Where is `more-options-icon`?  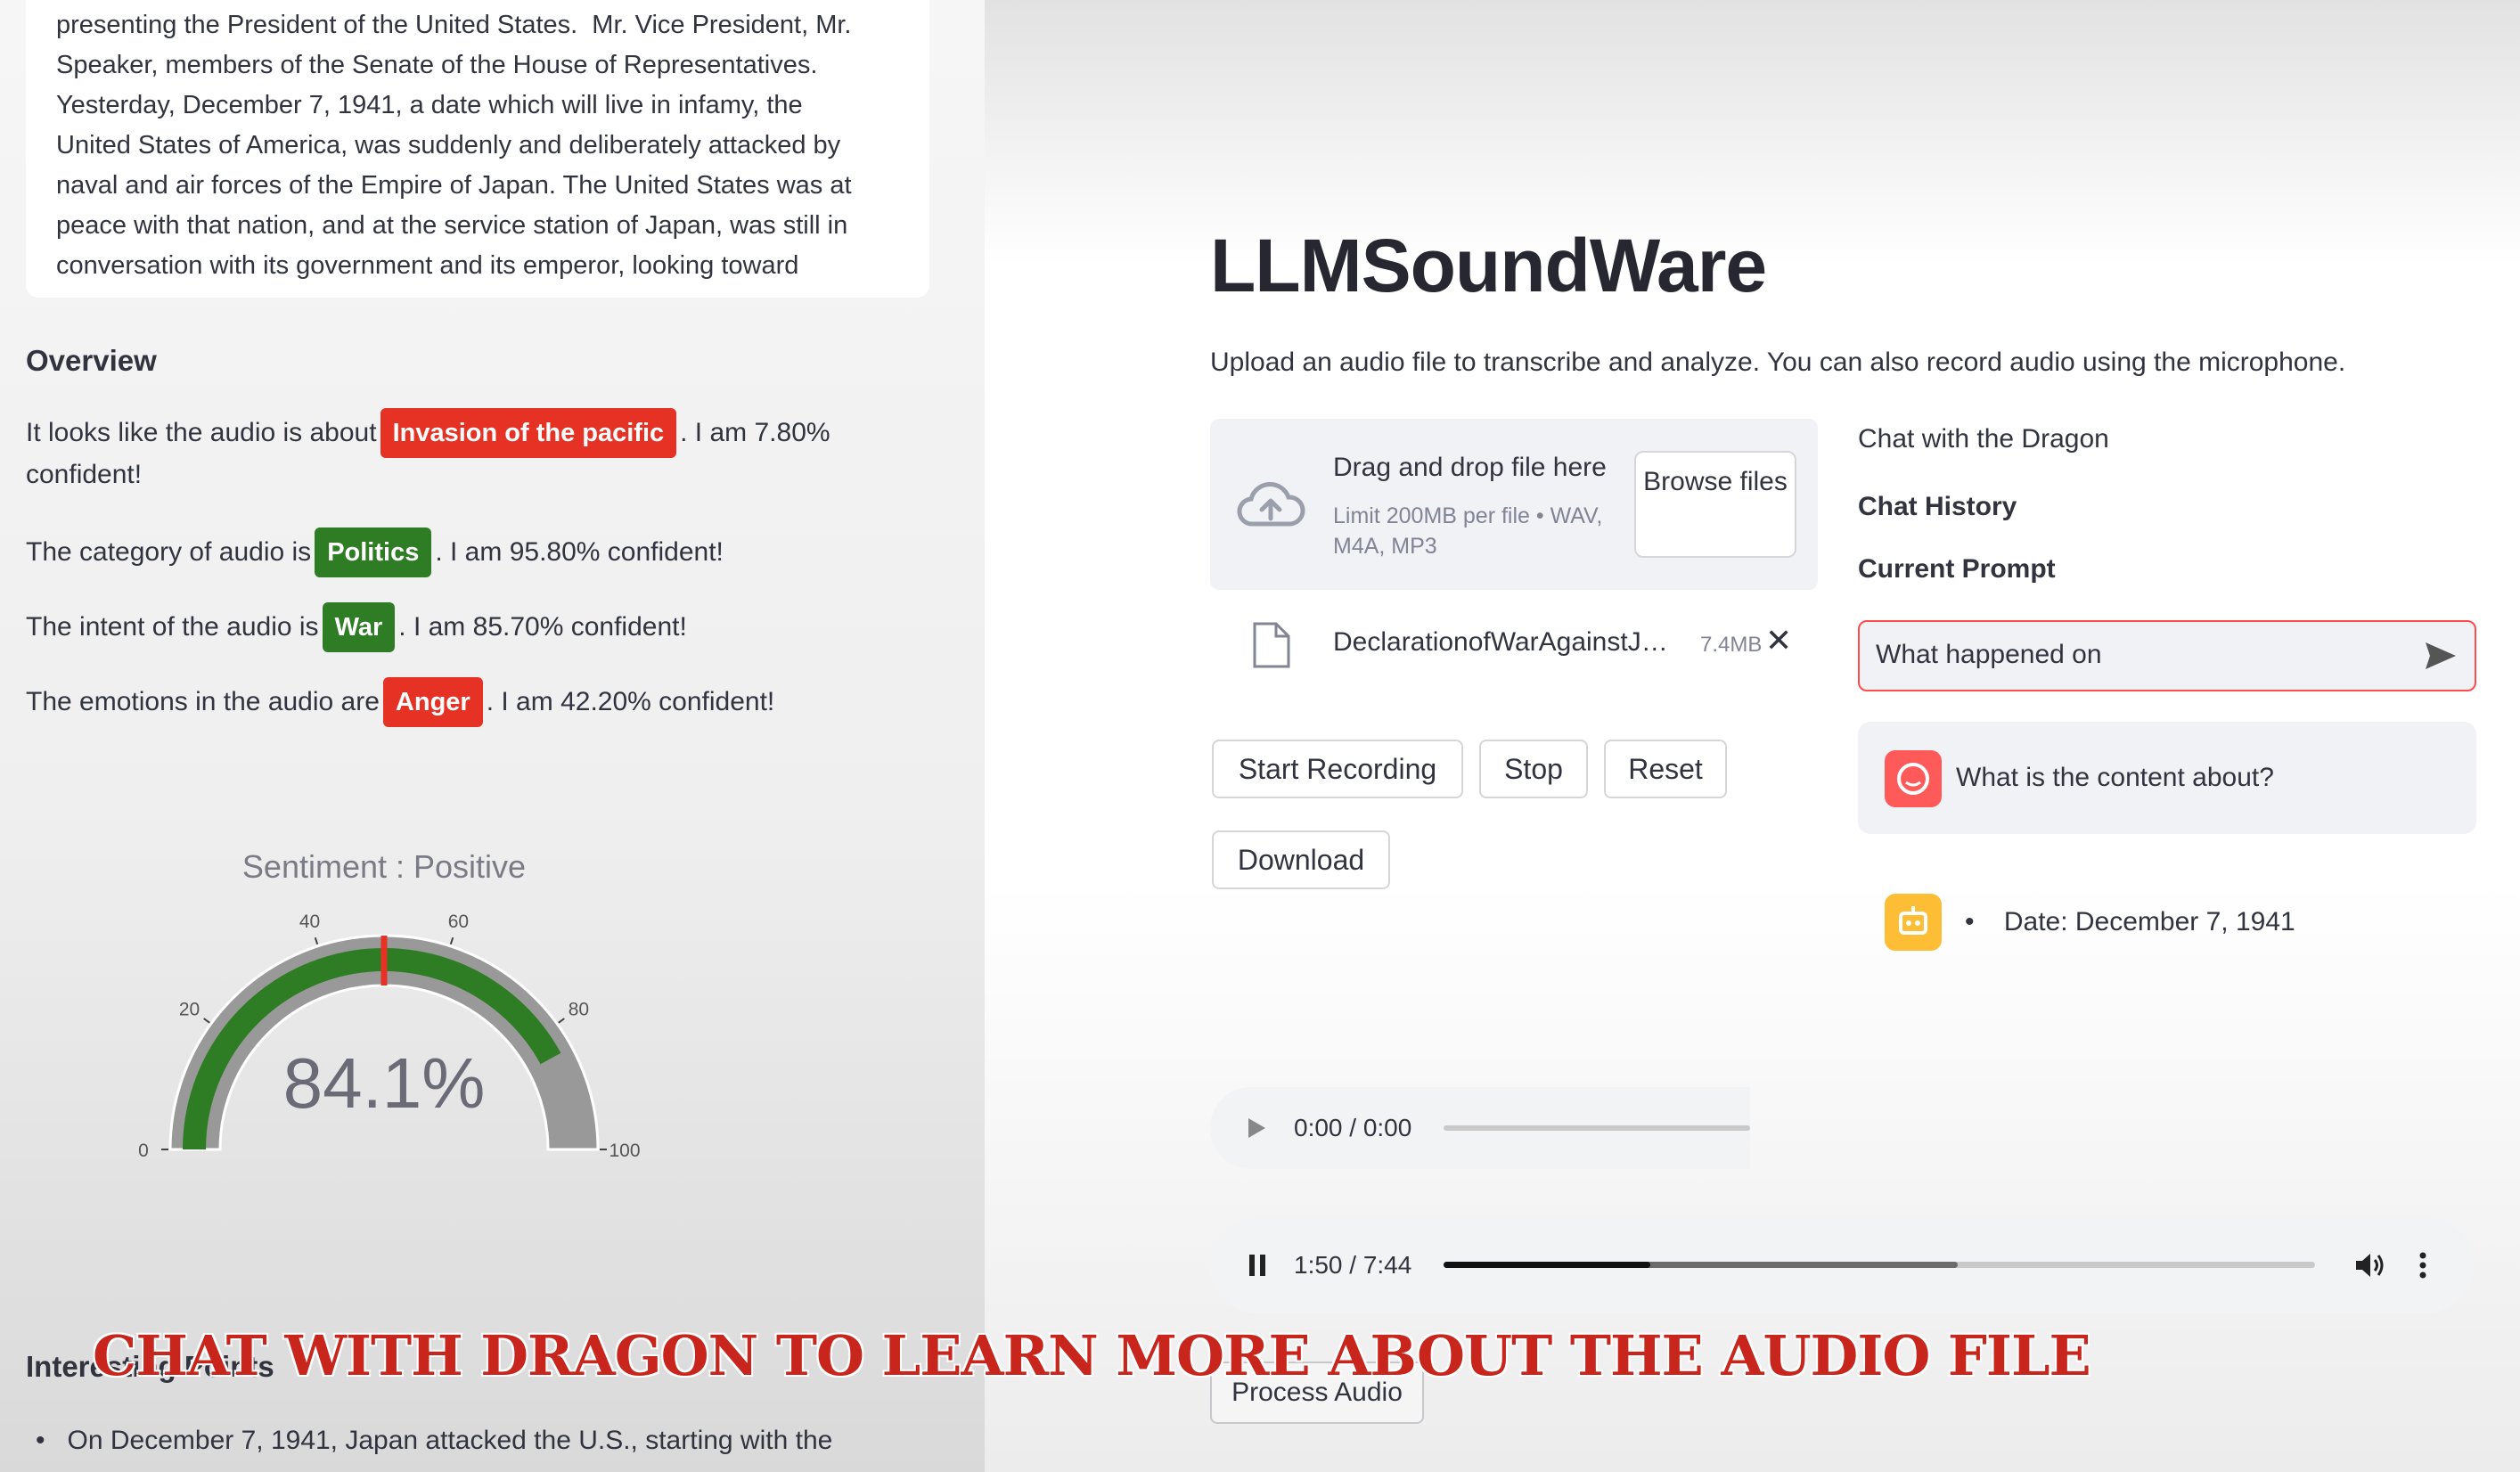 more-options-icon is located at coordinates (2422, 1265).